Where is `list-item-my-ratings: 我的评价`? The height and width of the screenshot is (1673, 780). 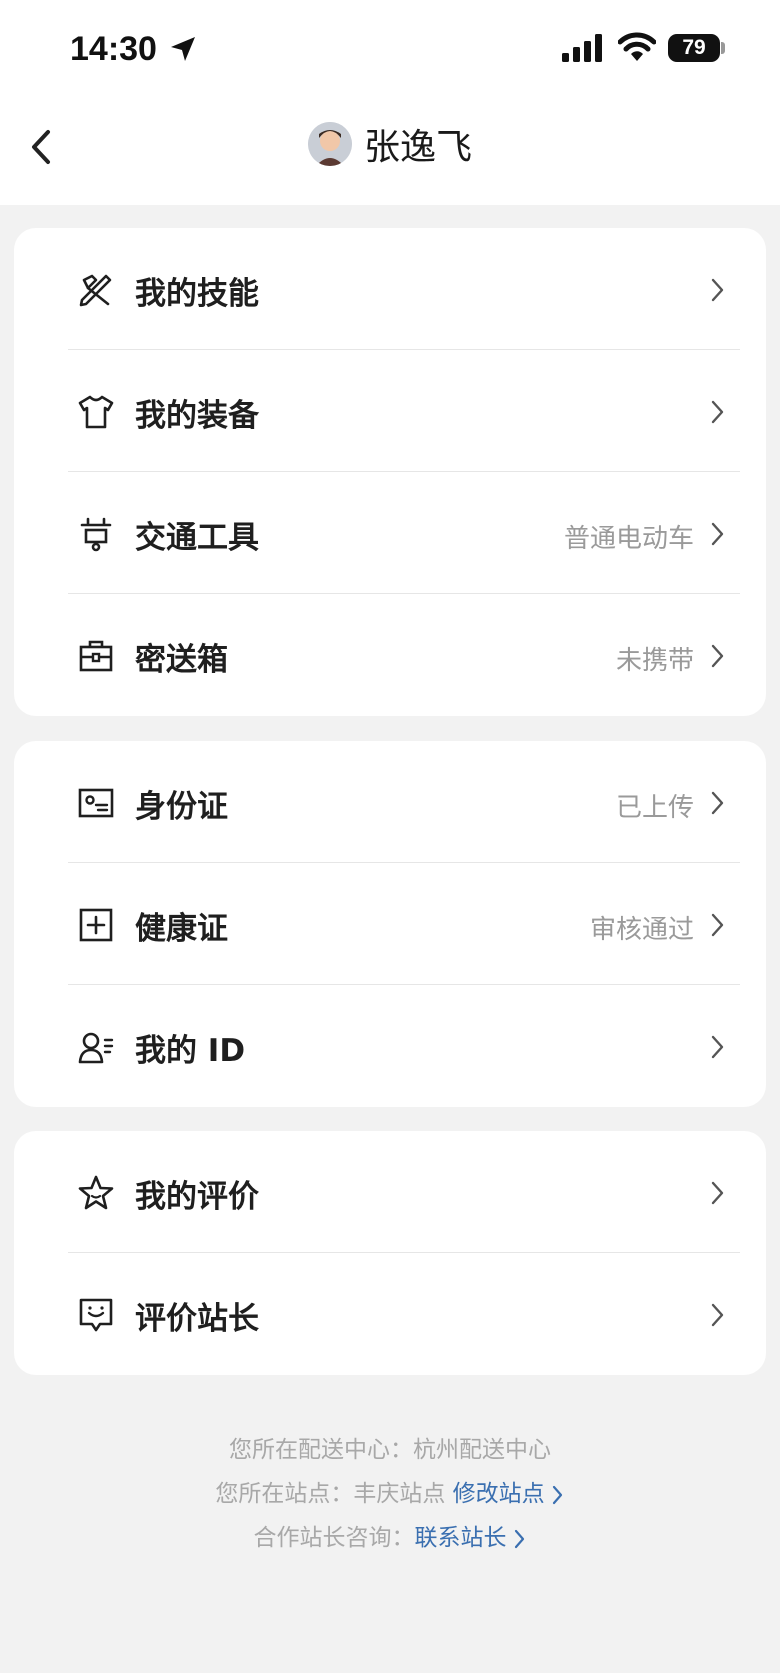
list-item-my-ratings: 我的评价 is located at coordinates (397, 1192).